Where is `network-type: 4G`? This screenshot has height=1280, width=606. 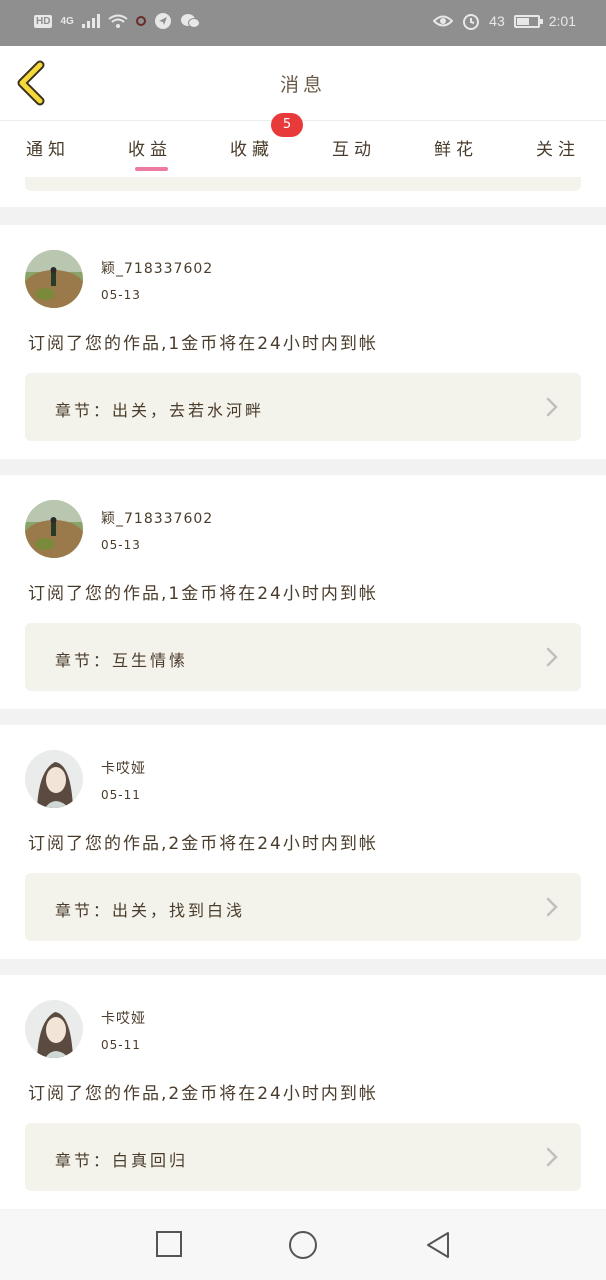
network-type: 4G is located at coordinates (67, 21).